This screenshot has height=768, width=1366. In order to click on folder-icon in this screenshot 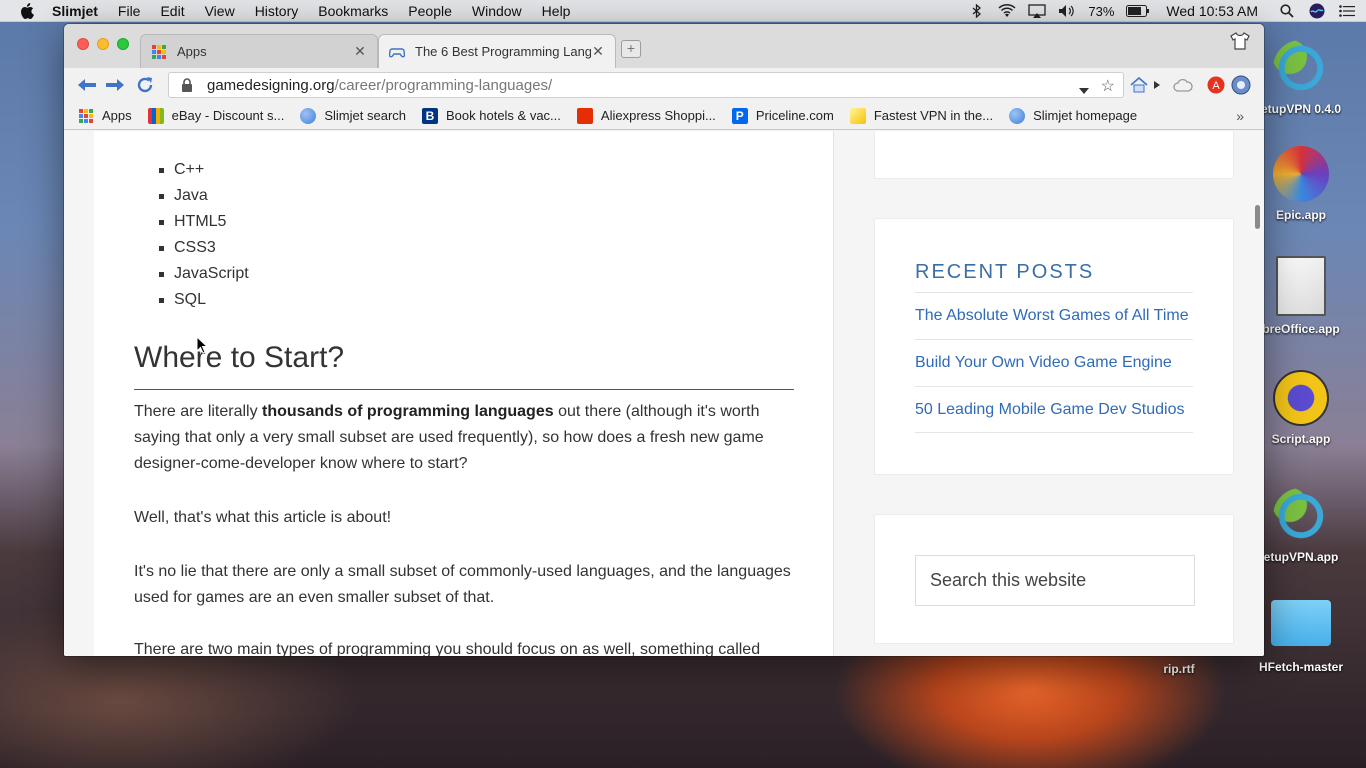, I will do `click(1301, 623)`.